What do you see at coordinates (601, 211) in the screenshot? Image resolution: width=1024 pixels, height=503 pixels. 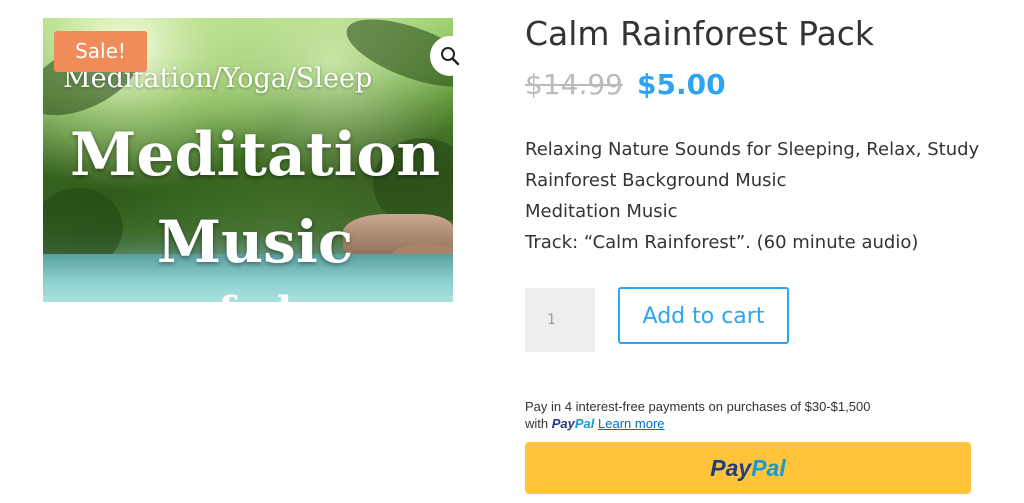 I see `description-line: Meditation Music` at bounding box center [601, 211].